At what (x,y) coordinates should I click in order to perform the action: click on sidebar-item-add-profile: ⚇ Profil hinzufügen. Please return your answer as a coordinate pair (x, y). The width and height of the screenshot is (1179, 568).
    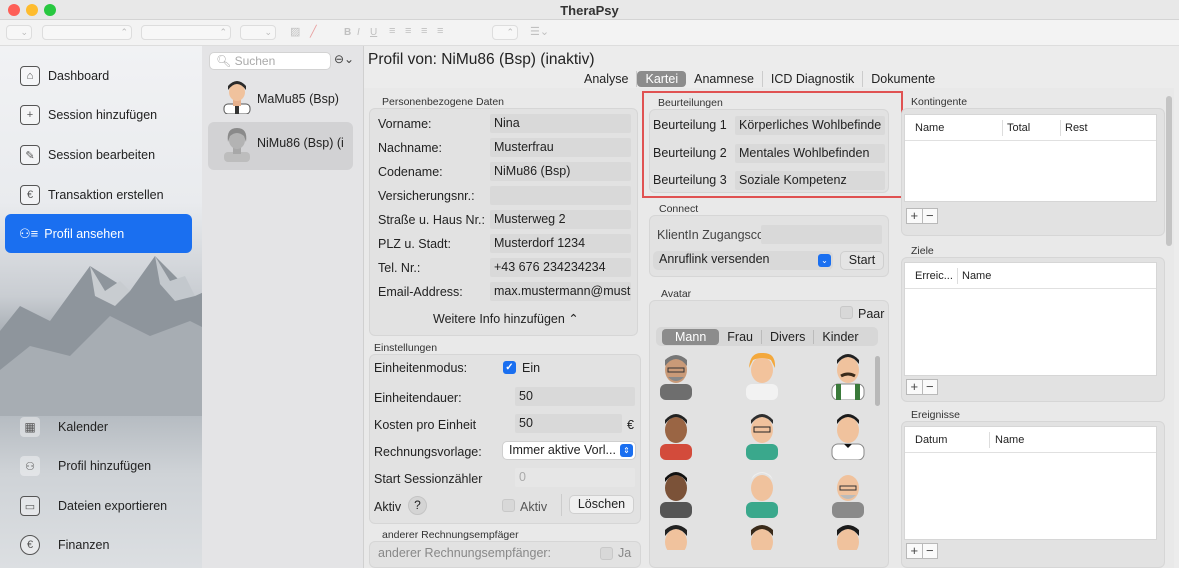
    Looking at the image, I should click on (85, 466).